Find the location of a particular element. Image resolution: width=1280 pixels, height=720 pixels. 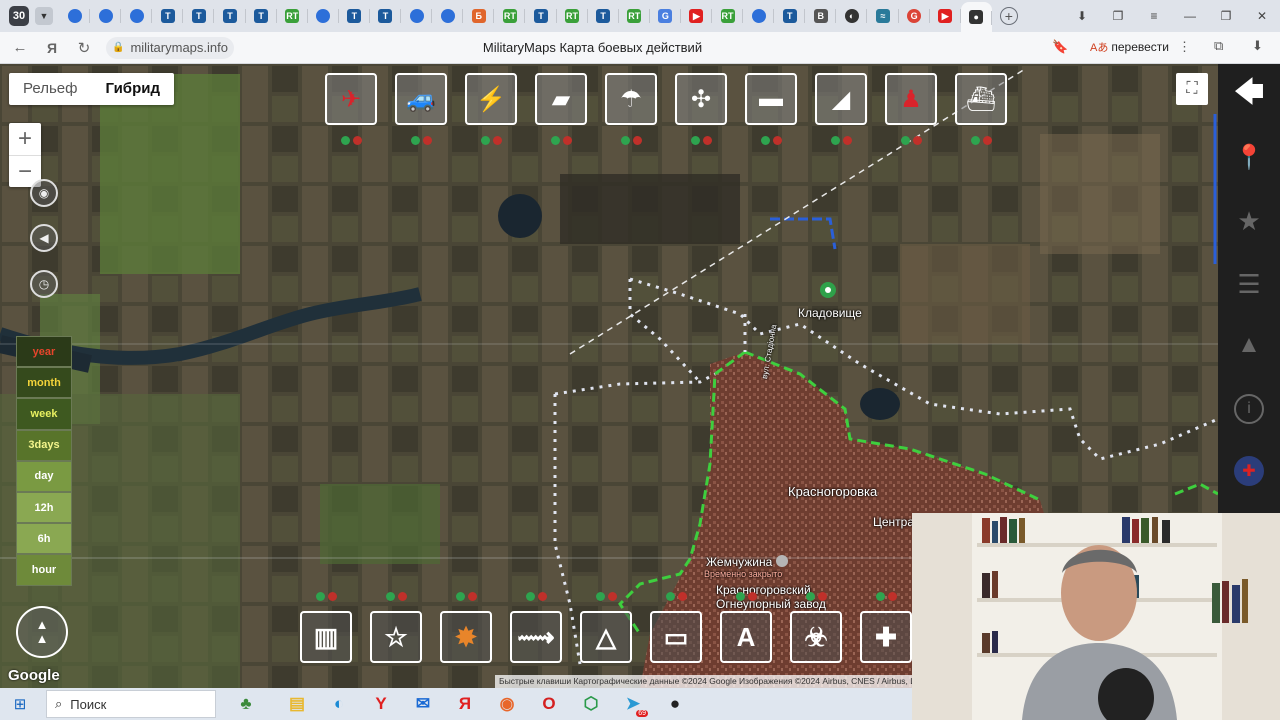

browser-tab: G is located at coordinates (914, 16).